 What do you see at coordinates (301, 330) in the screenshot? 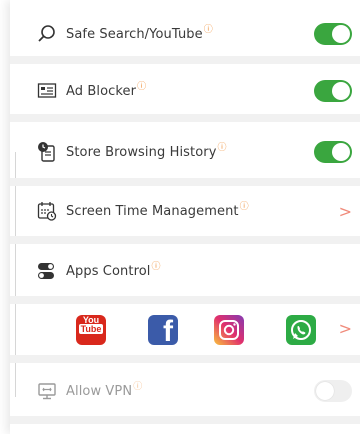
I see `whatsapp-icon` at bounding box center [301, 330].